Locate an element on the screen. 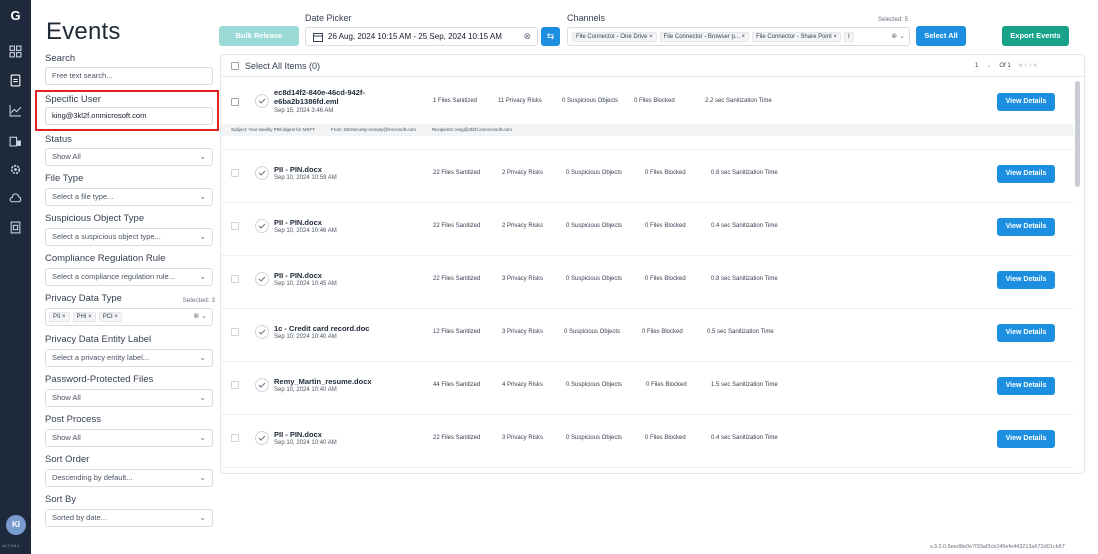 This screenshot has width=1098, height=554. building-icon is located at coordinates (15, 140).